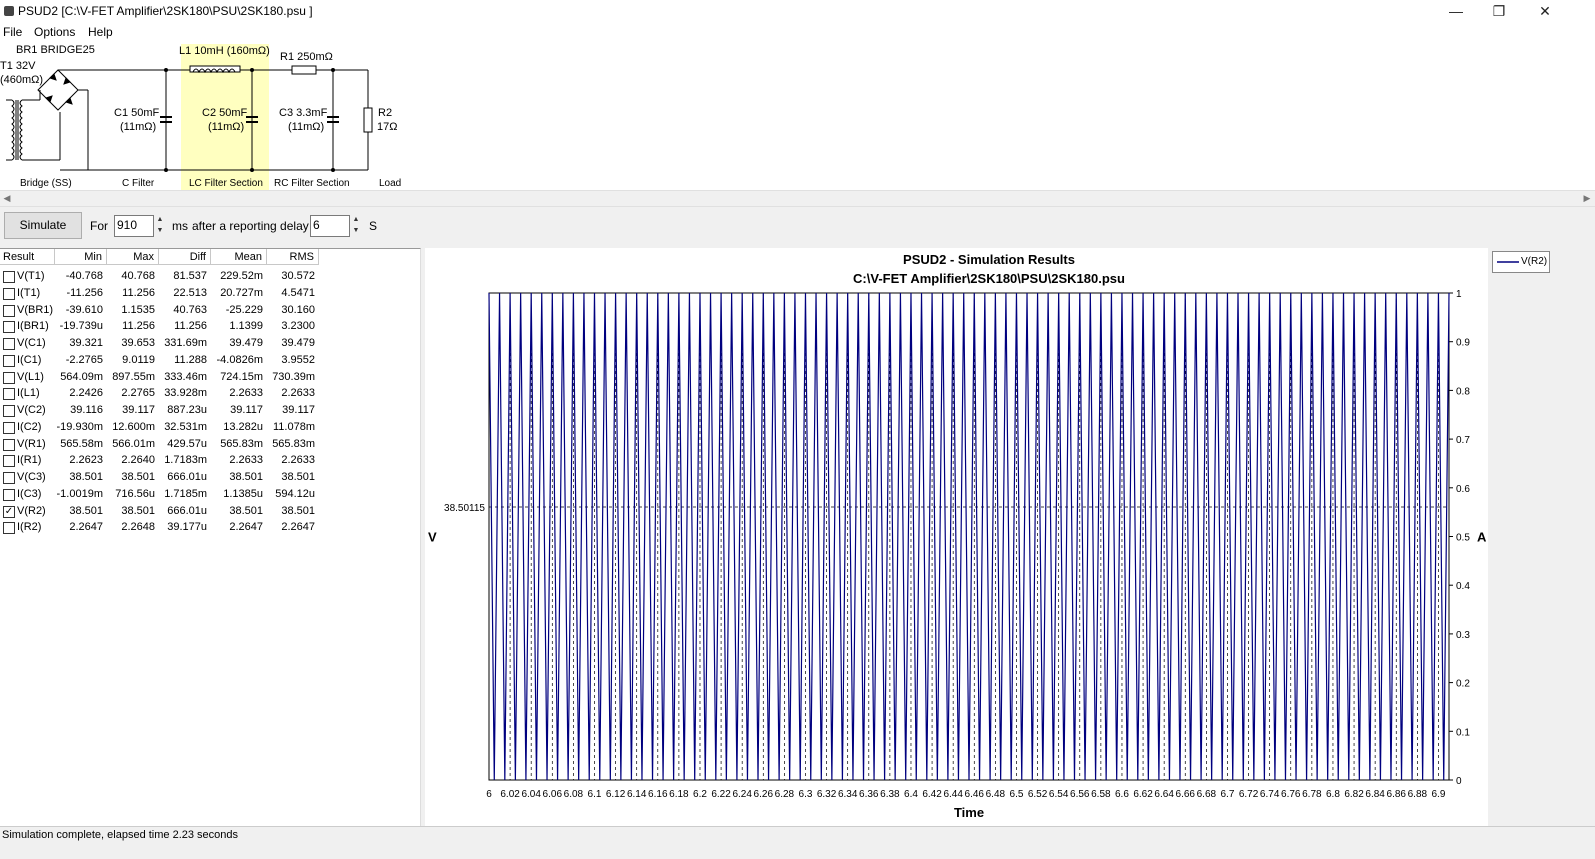  I want to click on cell-min: -1.0019m, so click(79, 493).